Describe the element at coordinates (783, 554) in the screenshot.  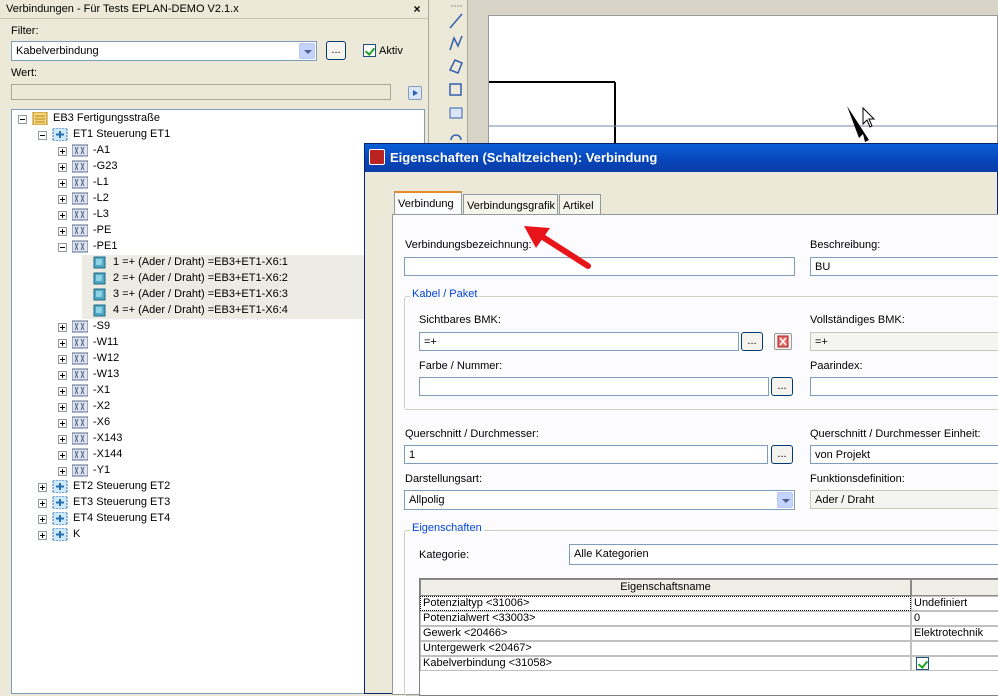
I see `kategorie-select: Alle Kategorien` at that location.